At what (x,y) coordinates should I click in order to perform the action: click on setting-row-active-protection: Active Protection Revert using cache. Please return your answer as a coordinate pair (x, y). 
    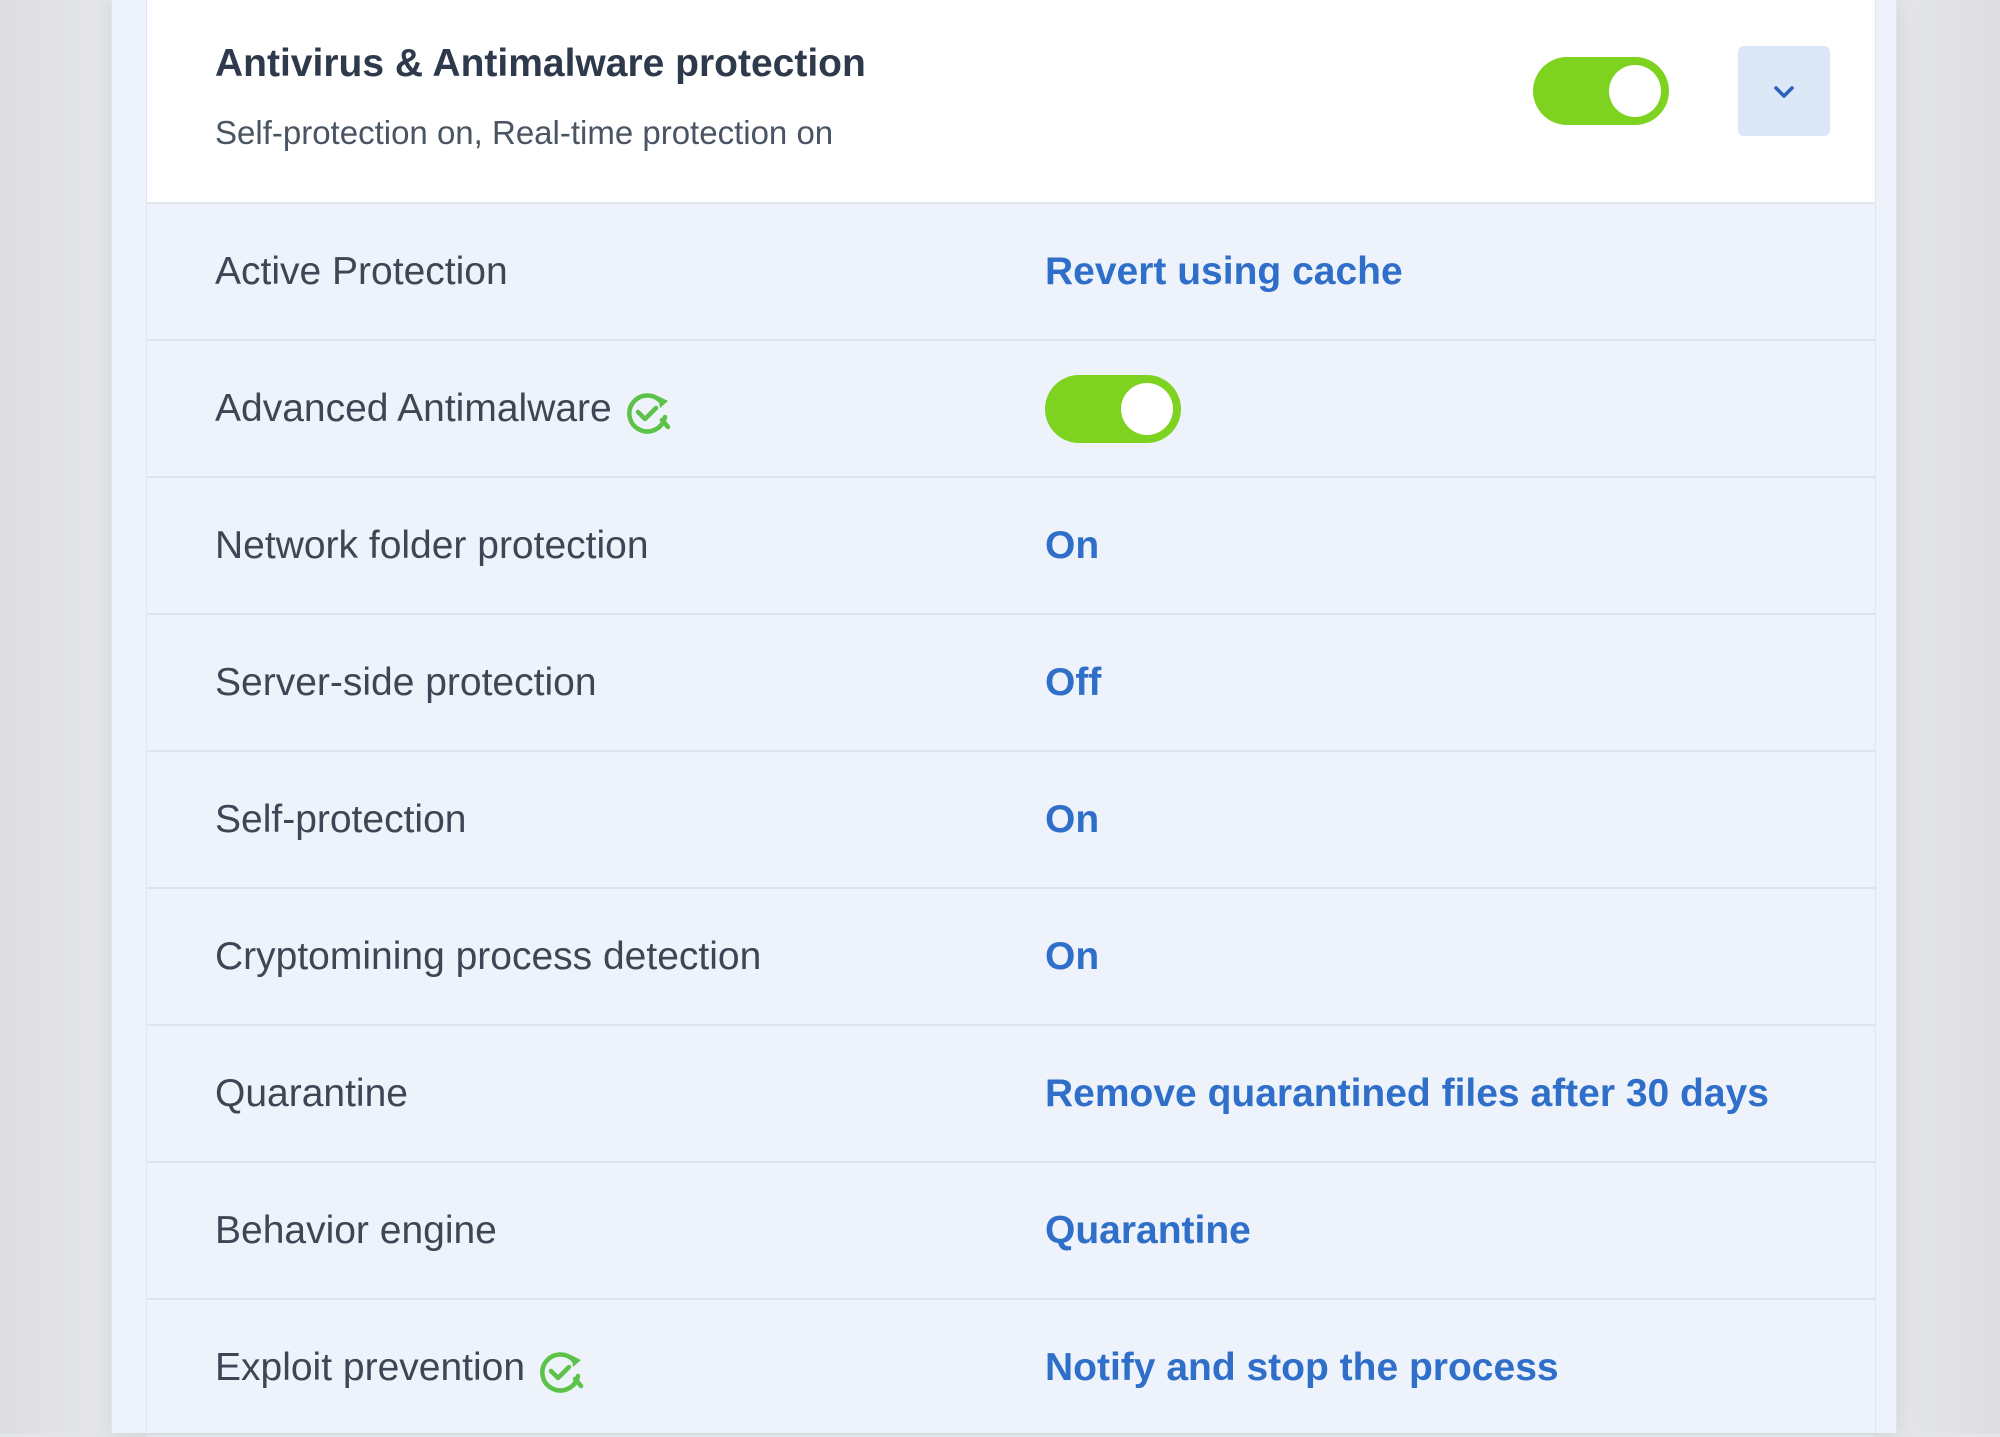
    Looking at the image, I should click on (1011, 272).